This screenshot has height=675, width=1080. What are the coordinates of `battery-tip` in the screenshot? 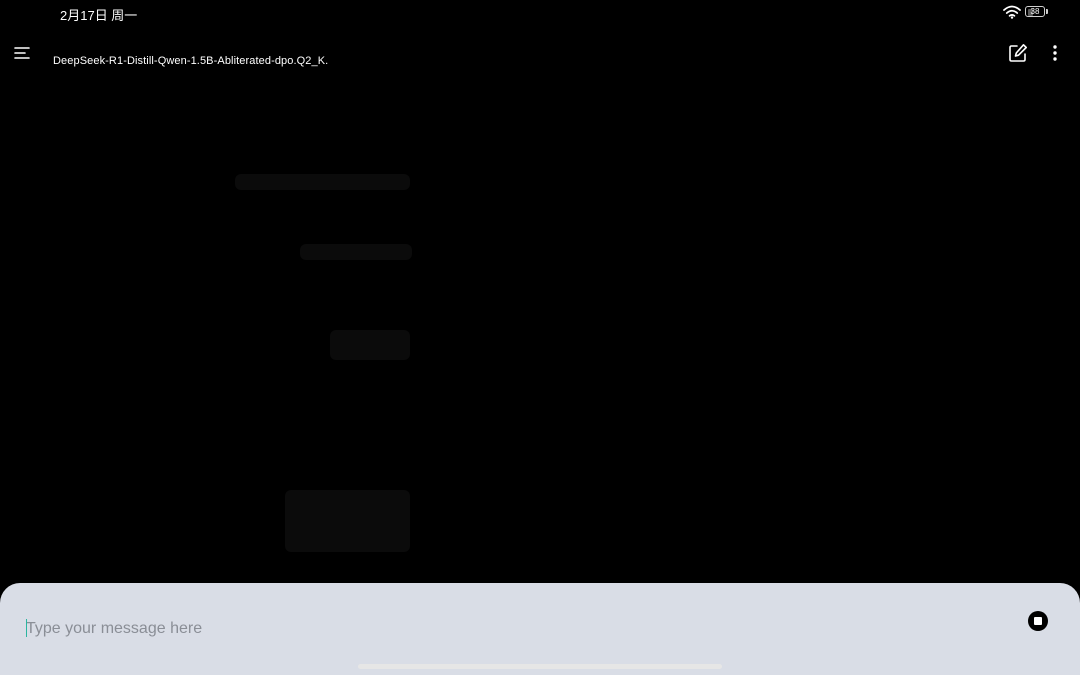 It's located at (1047, 11).